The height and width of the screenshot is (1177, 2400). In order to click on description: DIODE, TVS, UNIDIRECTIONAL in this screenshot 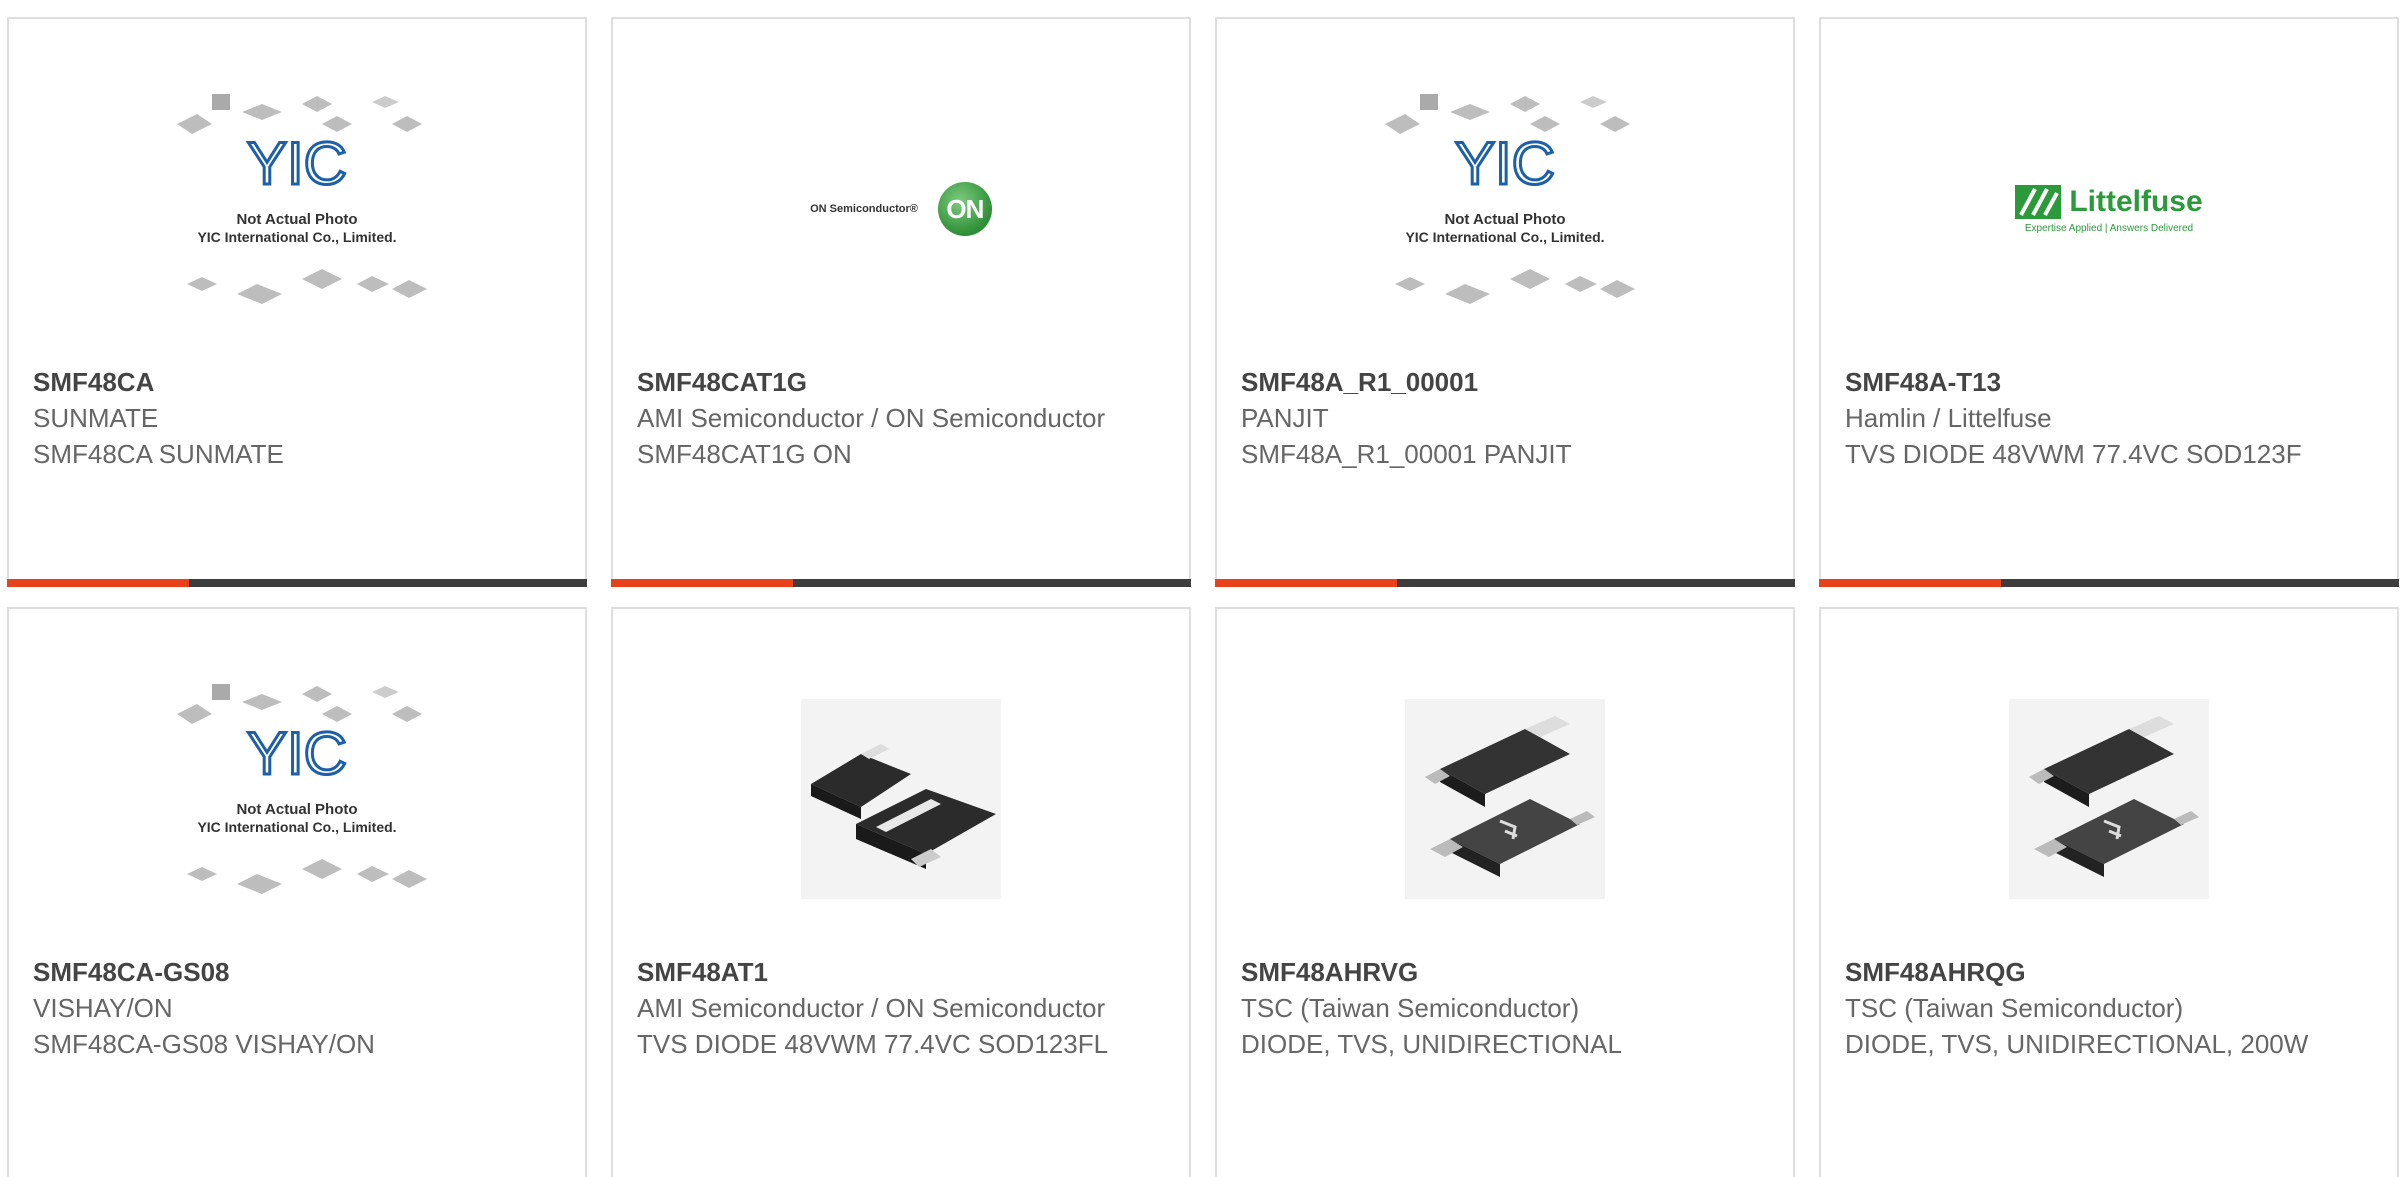, I will do `click(1431, 1044)`.